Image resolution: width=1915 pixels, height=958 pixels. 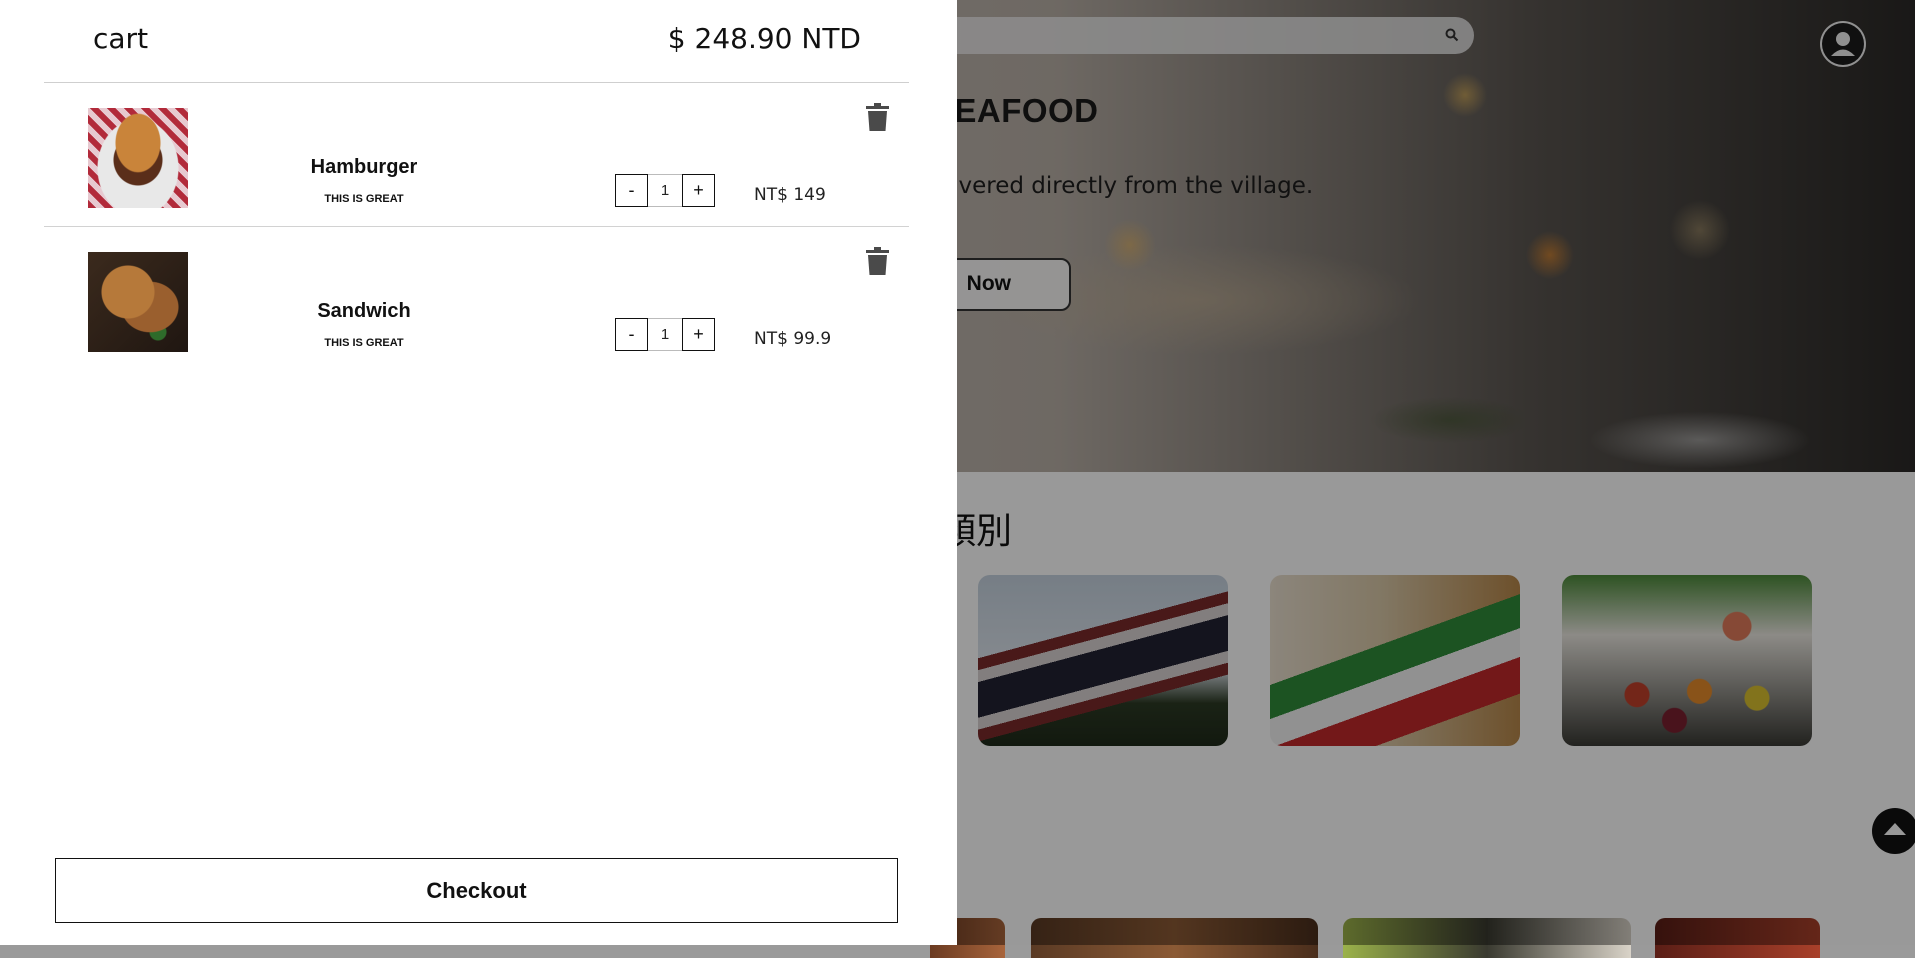 I want to click on checkout-button: Checkout, so click(x=476, y=890).